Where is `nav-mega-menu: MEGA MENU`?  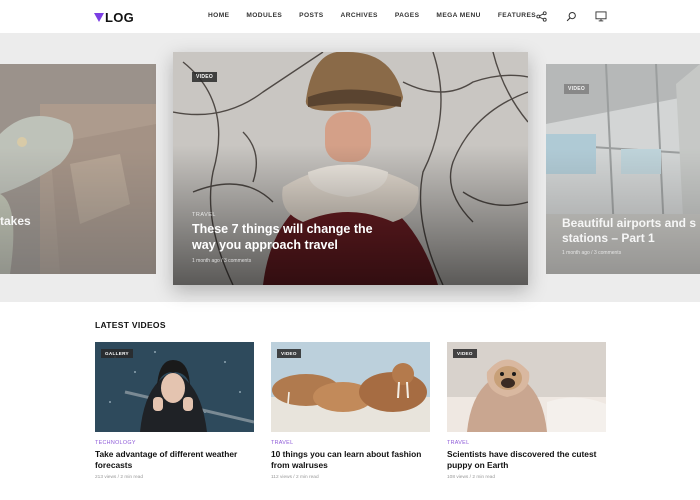
nav-mega-menu: MEGA MENU is located at coordinates (458, 15).